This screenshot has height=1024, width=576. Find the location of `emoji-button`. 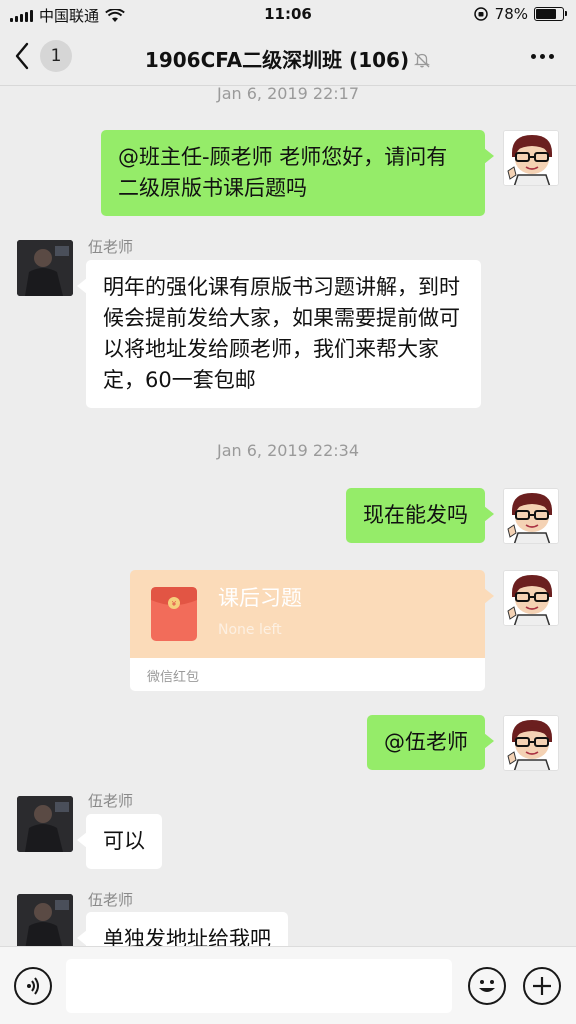

emoji-button is located at coordinates (487, 986).